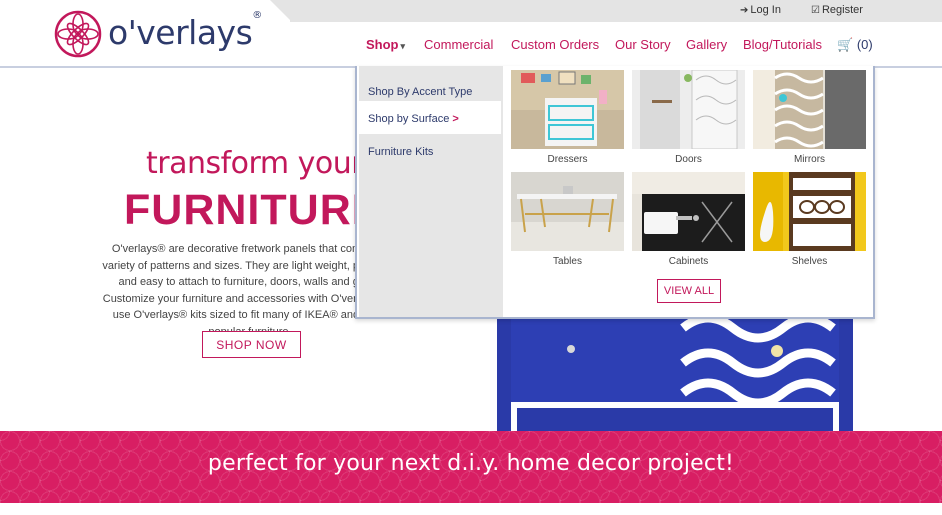 The width and height of the screenshot is (942, 515). Describe the element at coordinates (403, 46) in the screenshot. I see `chevron-down-icon: ▾` at that location.